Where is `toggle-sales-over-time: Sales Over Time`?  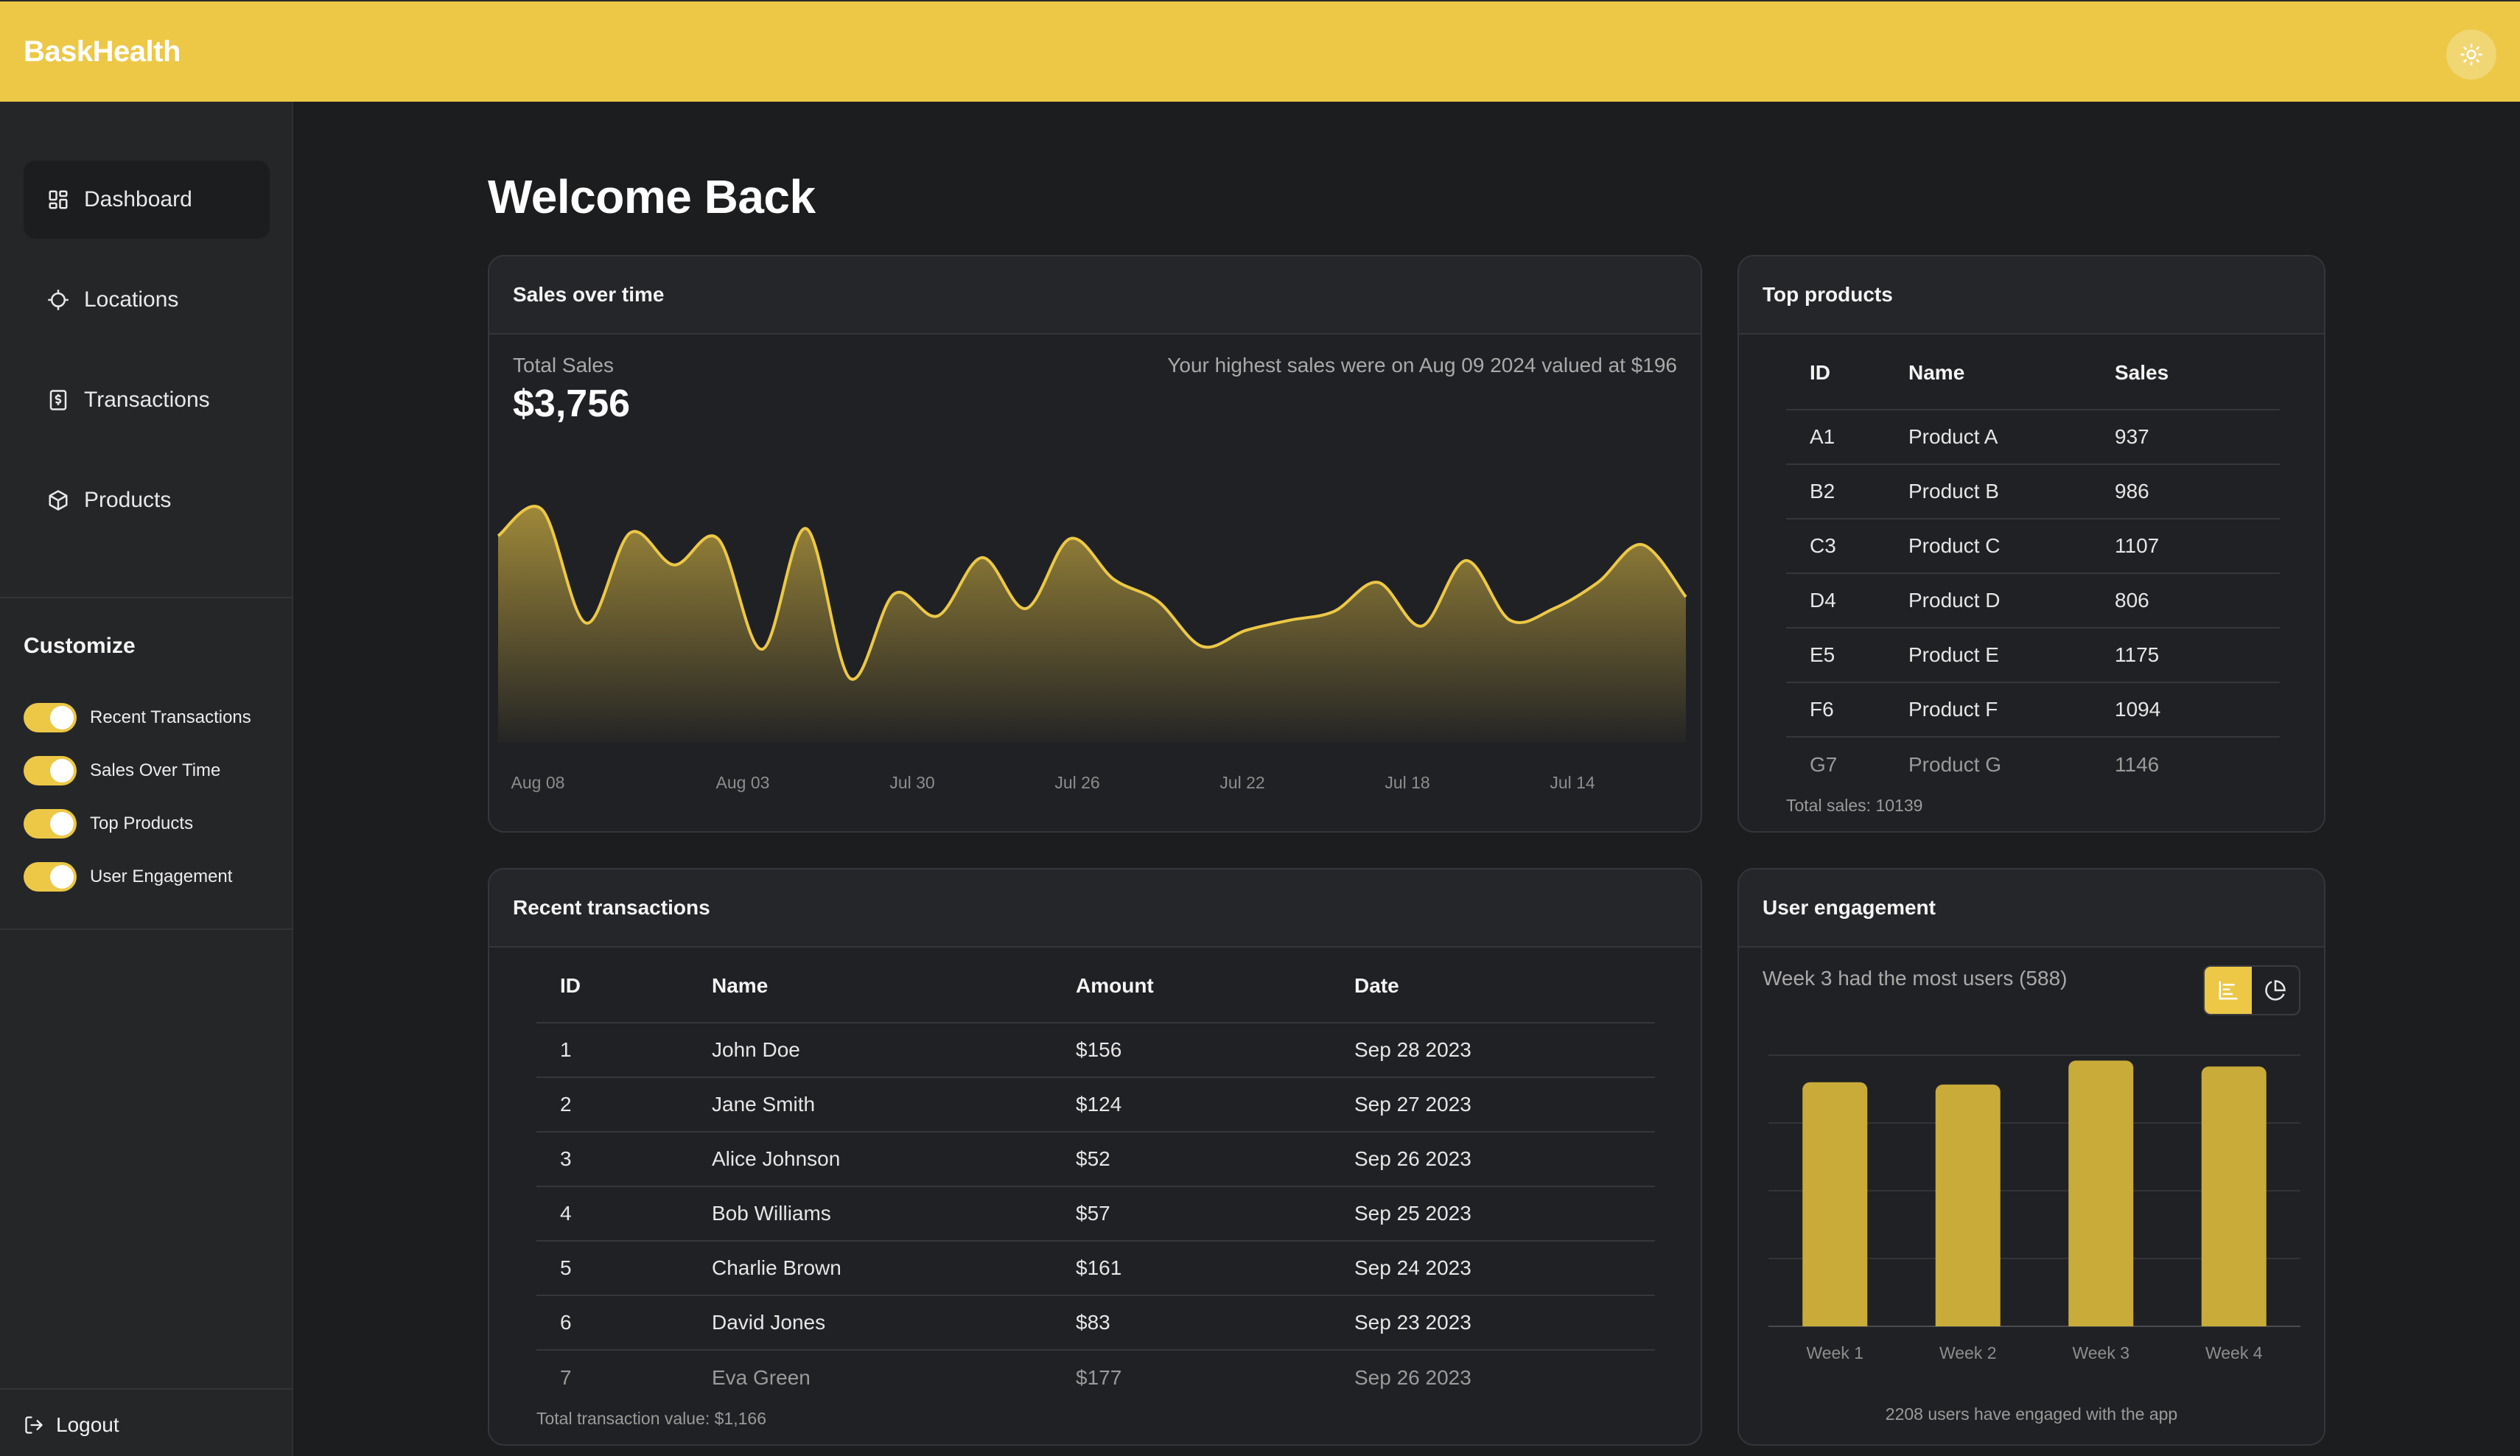
toggle-sales-over-time: Sales Over Time is located at coordinates (122, 770).